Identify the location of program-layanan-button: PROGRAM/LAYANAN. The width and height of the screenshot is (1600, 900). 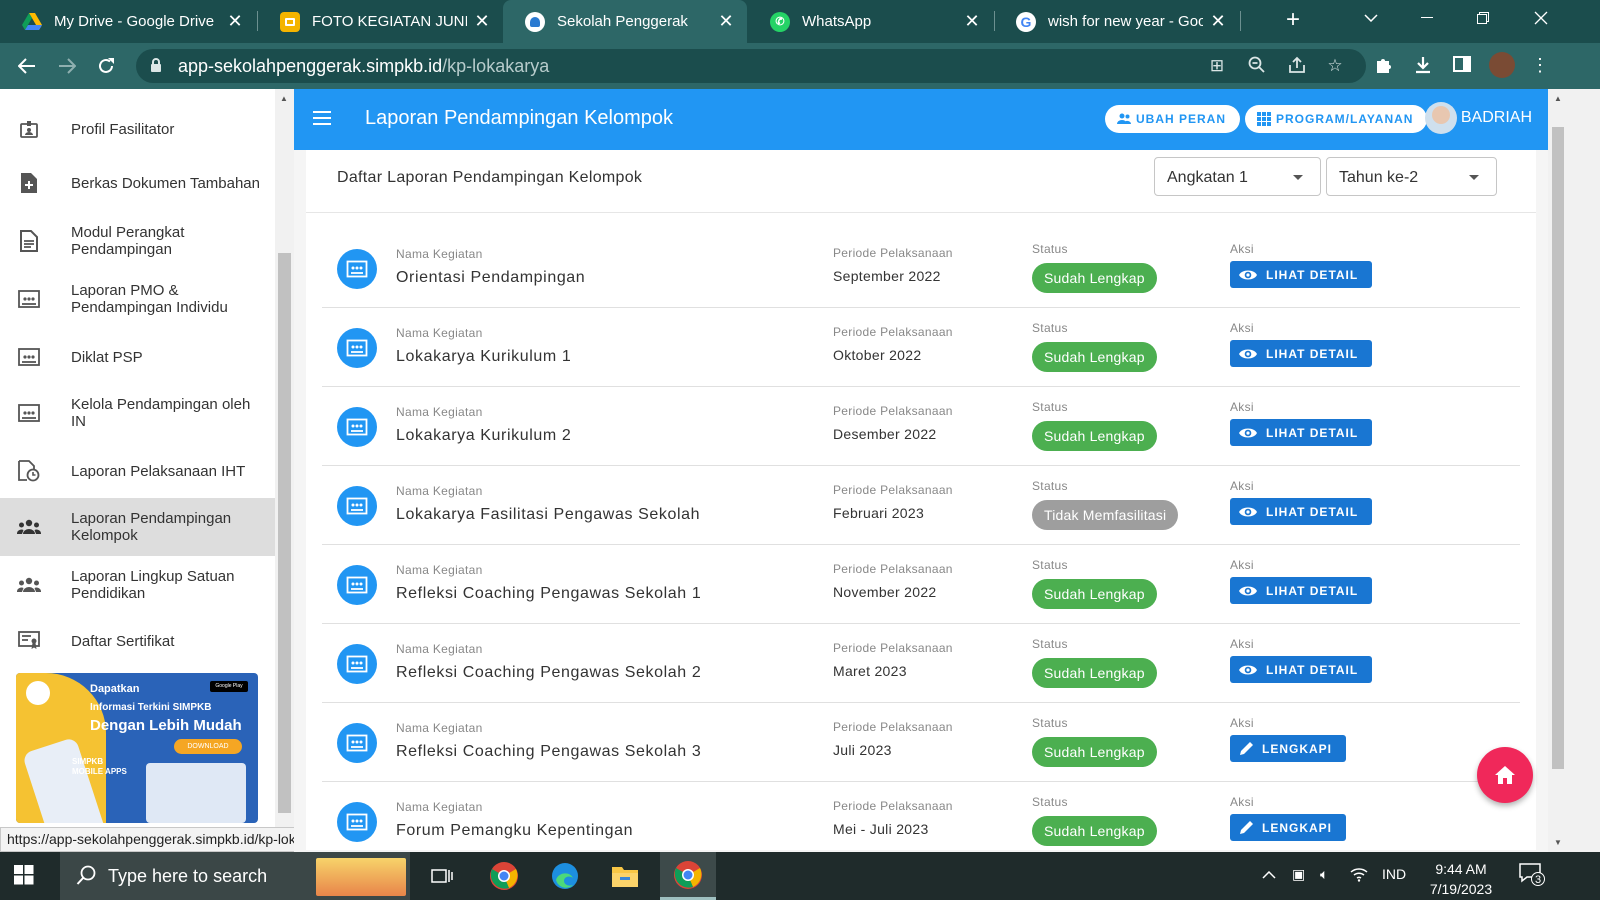
(1336, 119).